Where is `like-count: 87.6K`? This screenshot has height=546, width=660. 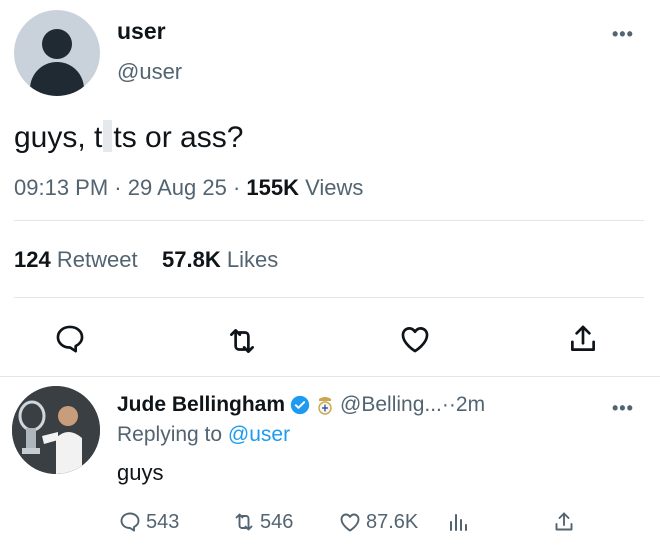
like-count: 87.6K is located at coordinates (392, 521).